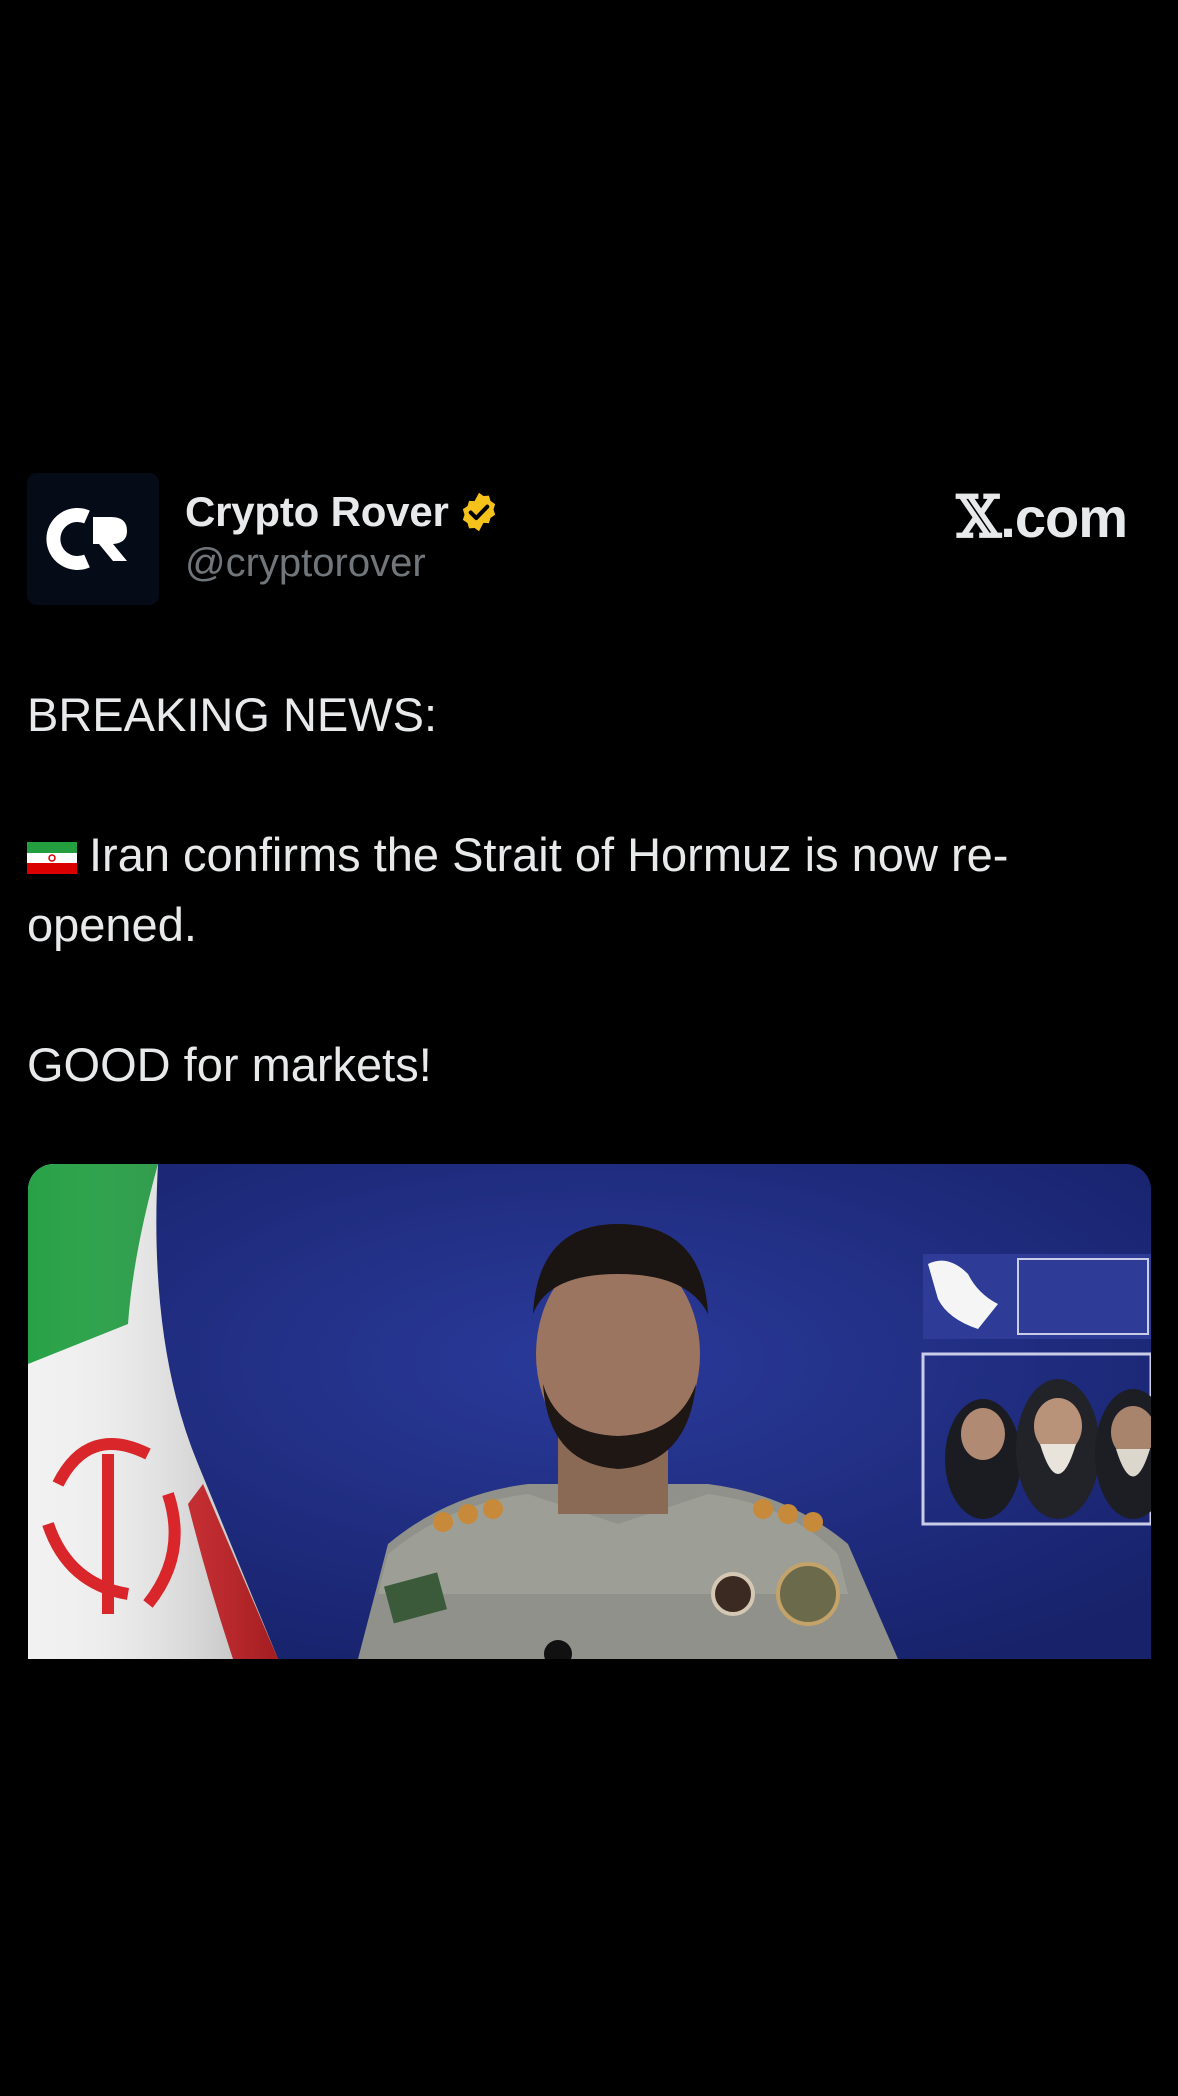  What do you see at coordinates (305, 563) in the screenshot?
I see `author-handle: @cryptorover` at bounding box center [305, 563].